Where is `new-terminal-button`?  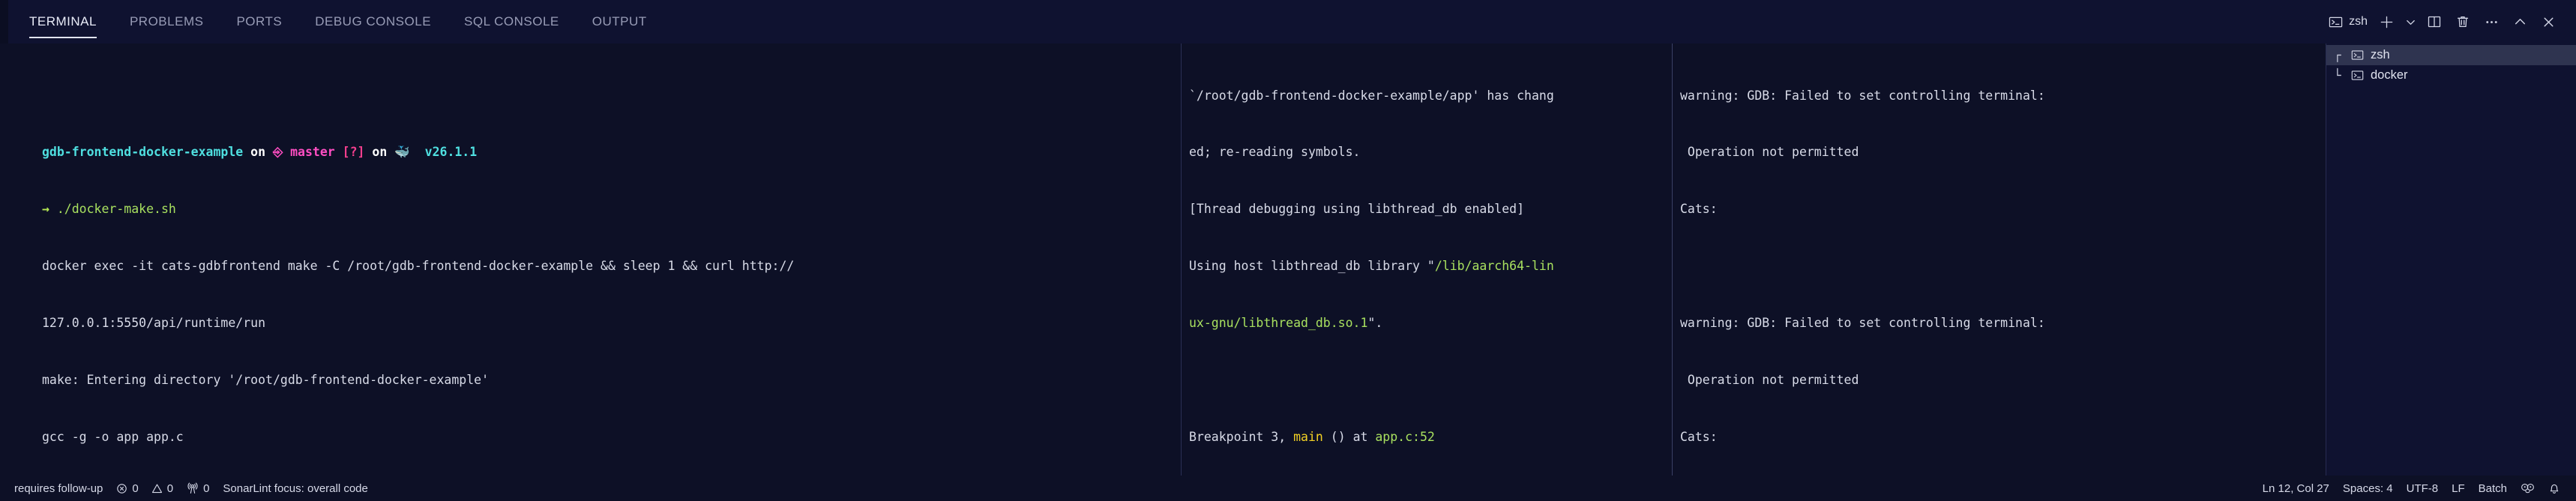 new-terminal-button is located at coordinates (2386, 22).